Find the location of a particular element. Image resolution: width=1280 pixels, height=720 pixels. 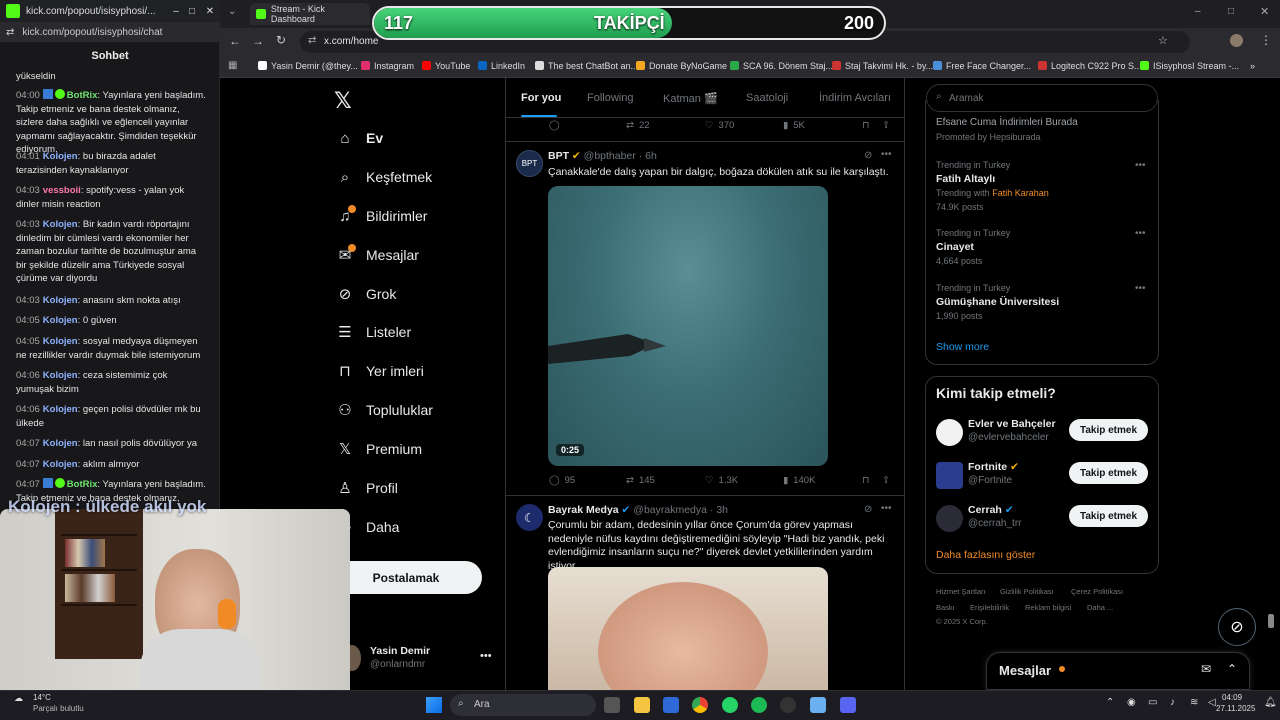

bookmark-item: LinkedIn is located at coordinates (501, 66).